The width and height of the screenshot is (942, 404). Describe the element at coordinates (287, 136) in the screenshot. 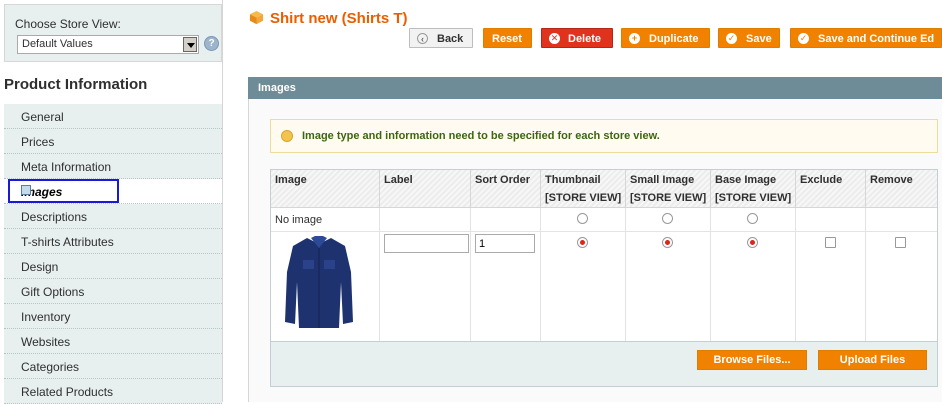

I see `lightbulb-icon` at that location.